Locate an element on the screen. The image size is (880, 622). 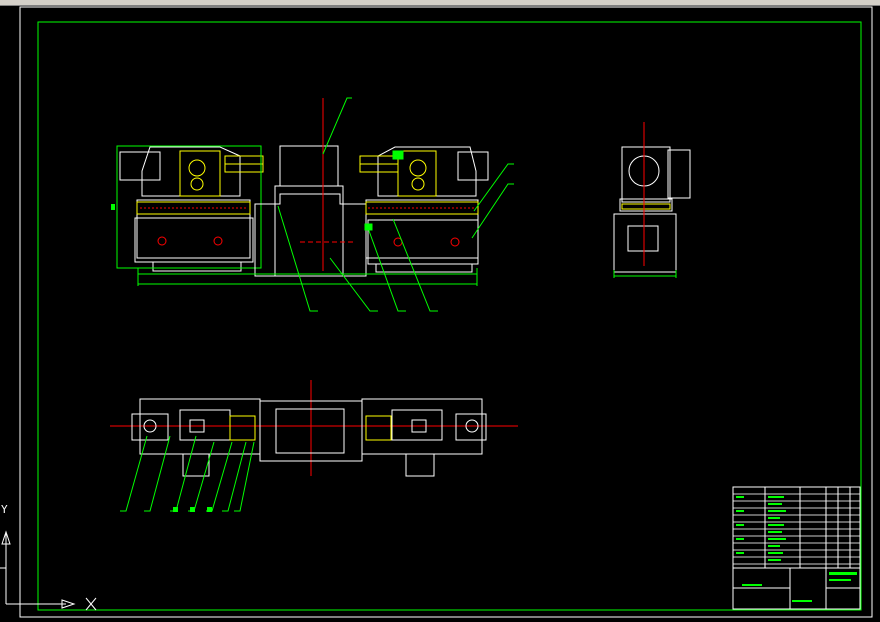
title-block is located at coordinates (796, 548).